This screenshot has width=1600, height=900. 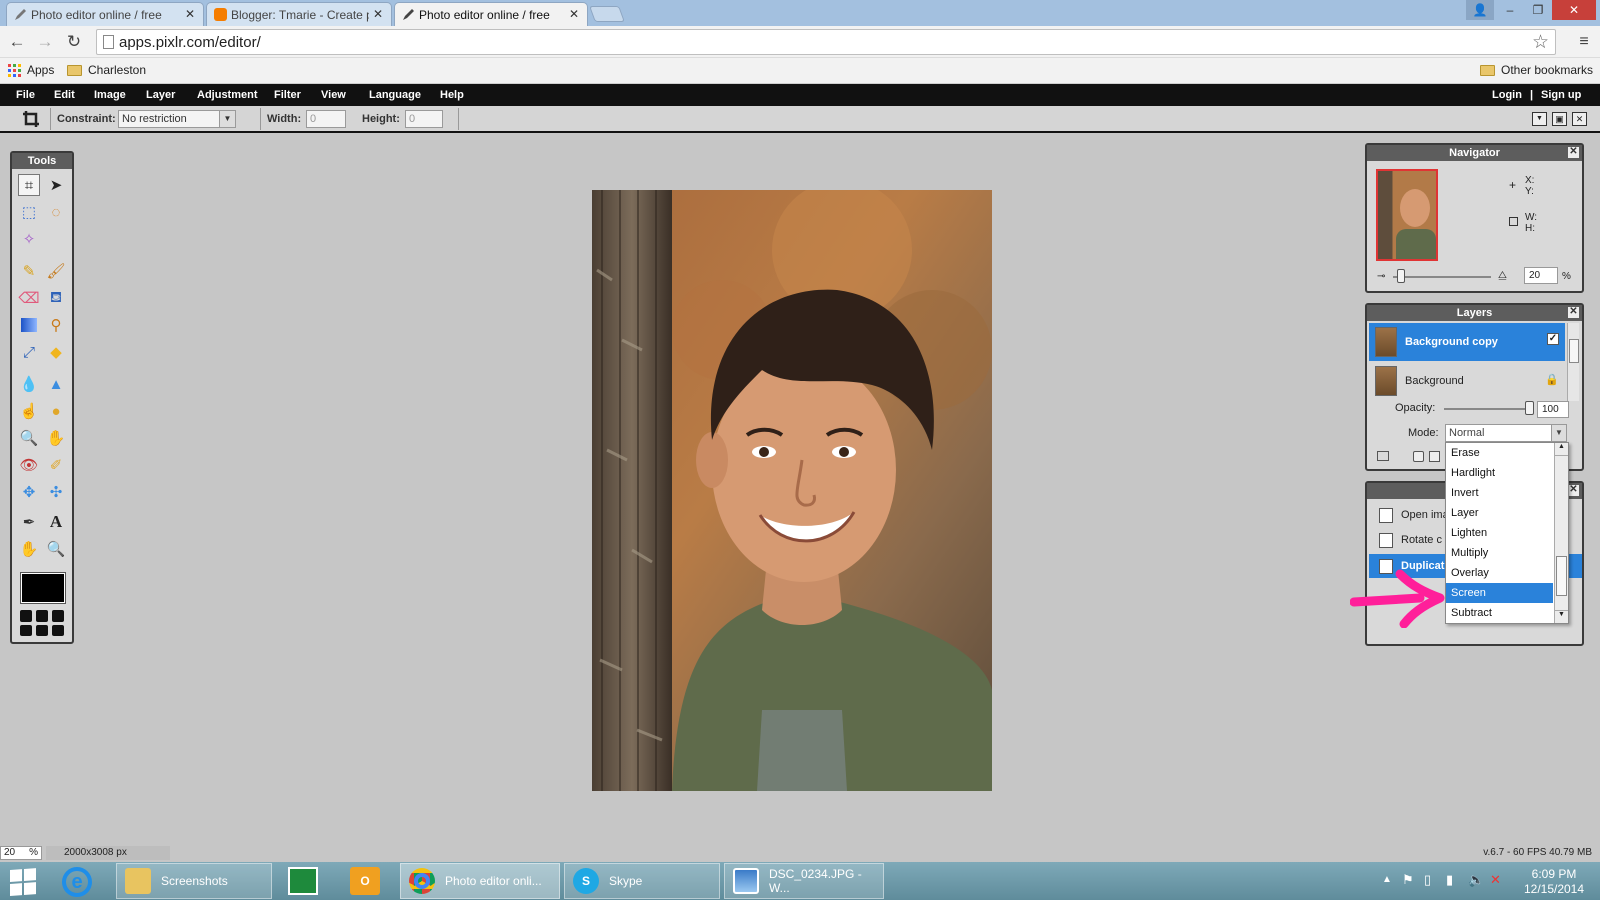 What do you see at coordinates (1553, 409) in the screenshot?
I see `opacity-input: 100` at bounding box center [1553, 409].